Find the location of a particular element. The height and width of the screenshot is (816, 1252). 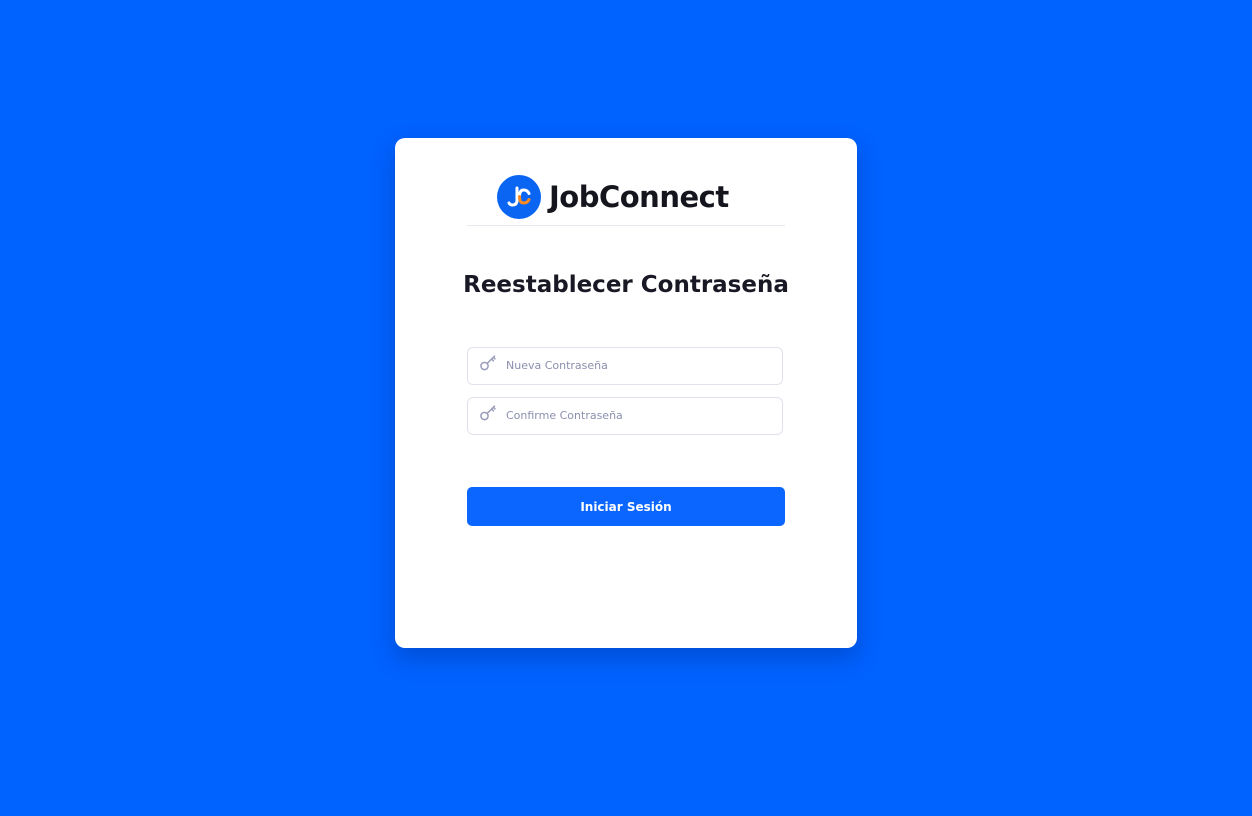

brand-header: JobConnect is located at coordinates (613, 197).